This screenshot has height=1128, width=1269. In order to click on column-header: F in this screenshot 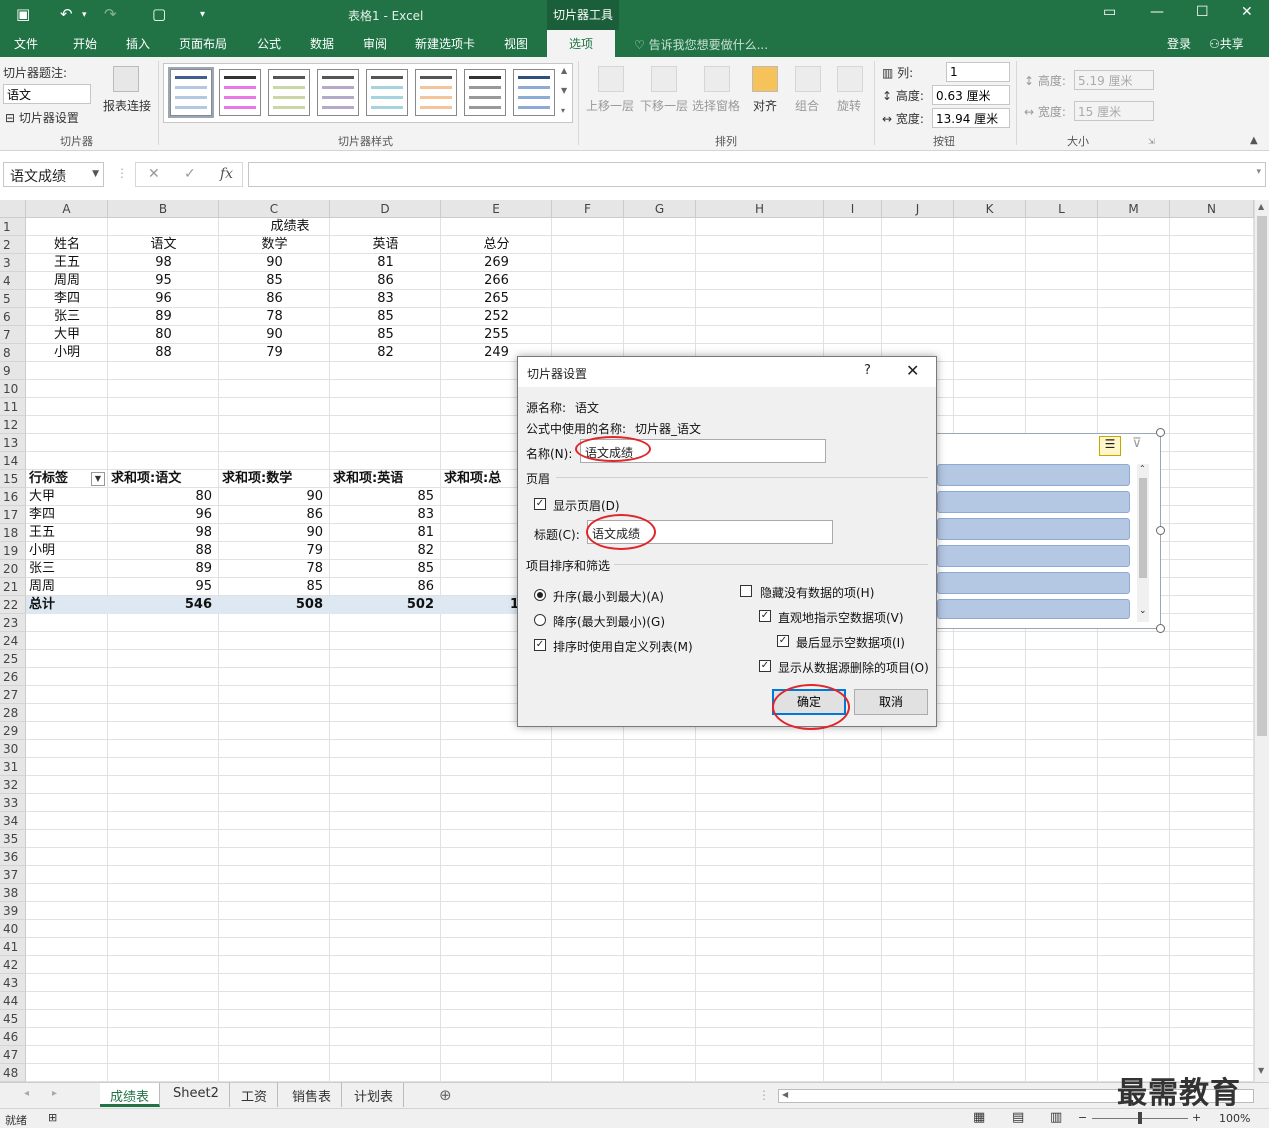, I will do `click(588, 209)`.